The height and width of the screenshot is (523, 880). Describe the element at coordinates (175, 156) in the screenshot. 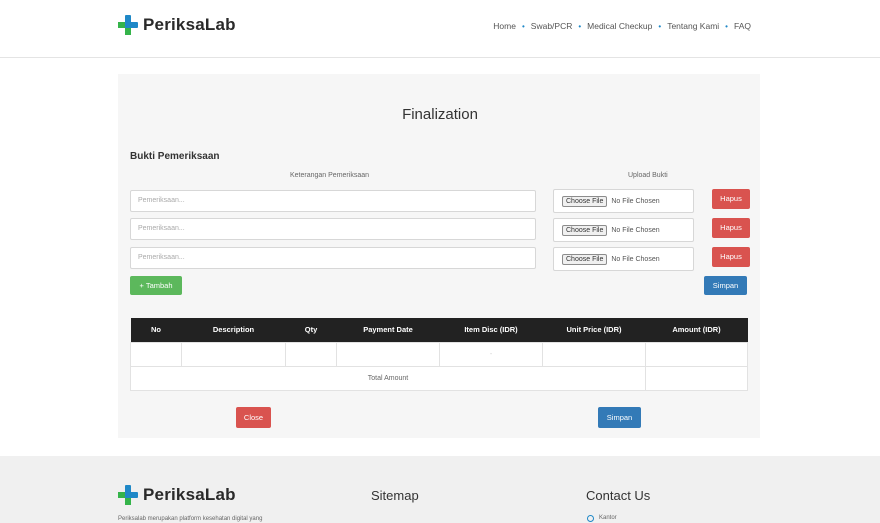

I see `section-title: Bukti Pemeriksaan` at that location.